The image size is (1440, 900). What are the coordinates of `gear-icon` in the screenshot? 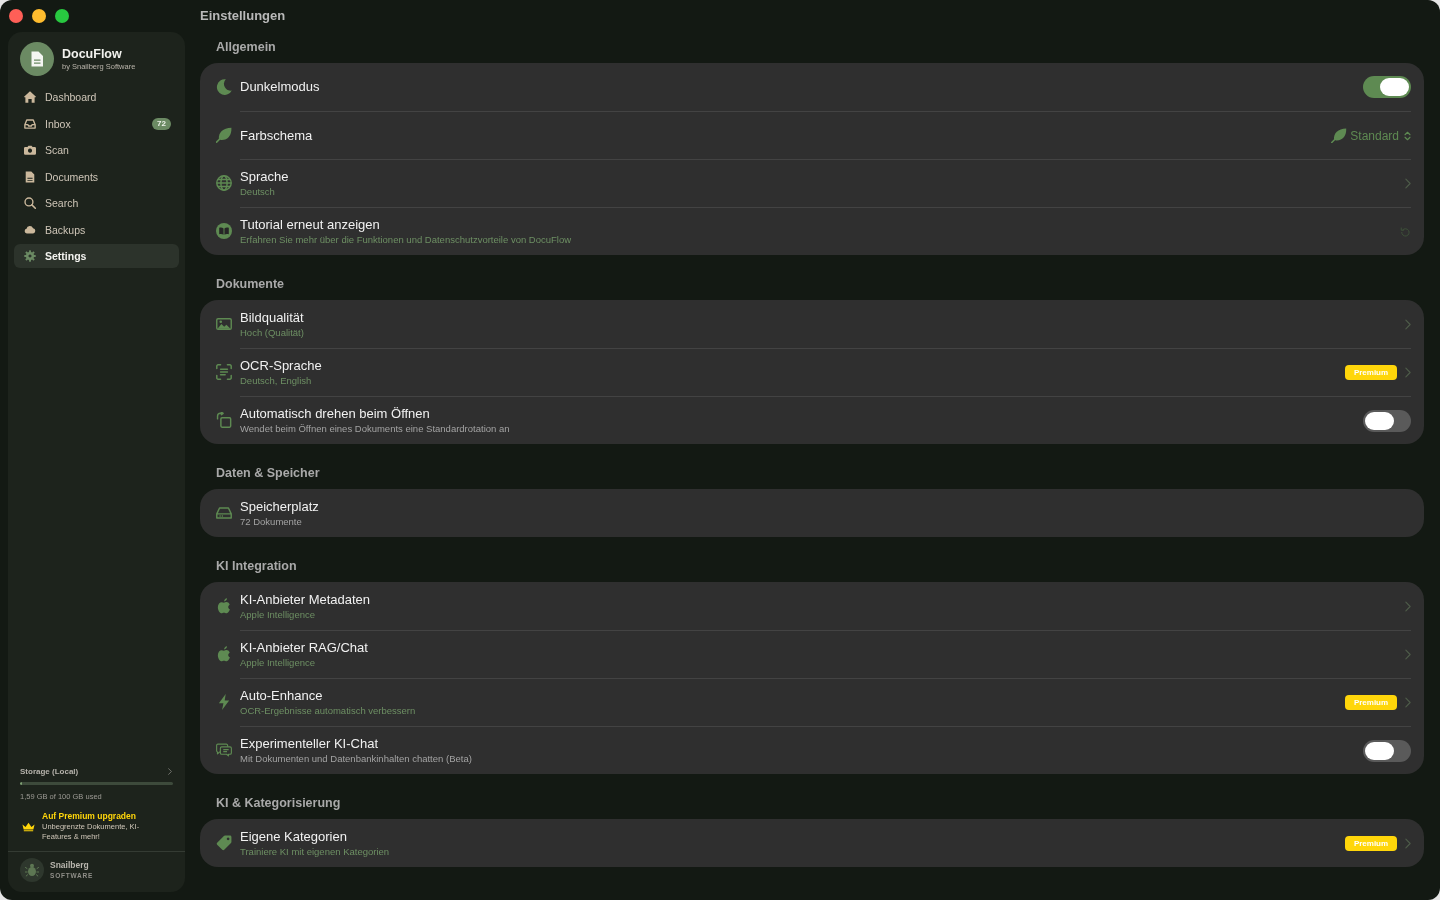 It's located at (30, 256).